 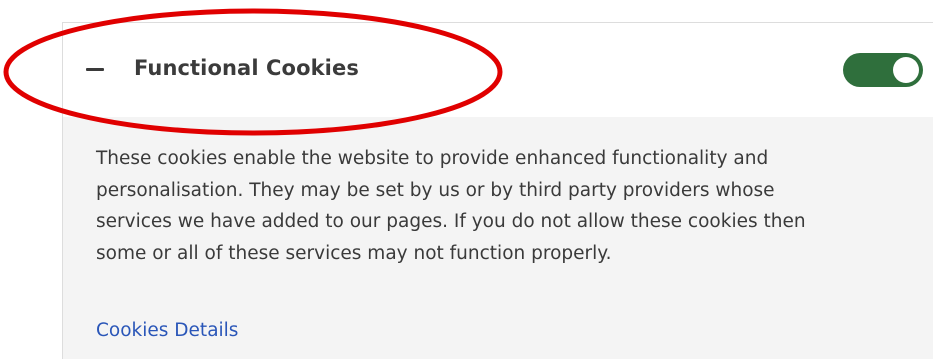 What do you see at coordinates (95, 69) in the screenshot?
I see `minus-icon` at bounding box center [95, 69].